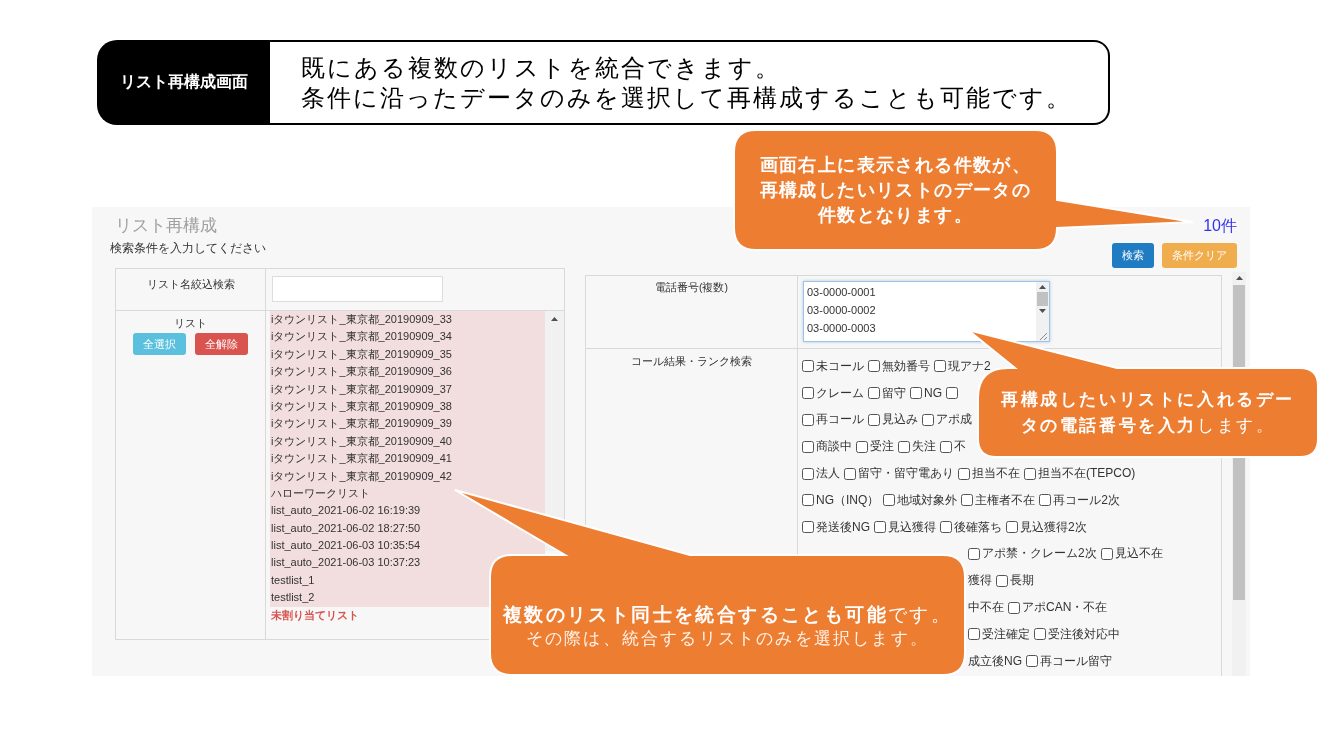 This screenshot has width=1344, height=756. I want to click on checkbox-option: 主権者不在, so click(998, 500).